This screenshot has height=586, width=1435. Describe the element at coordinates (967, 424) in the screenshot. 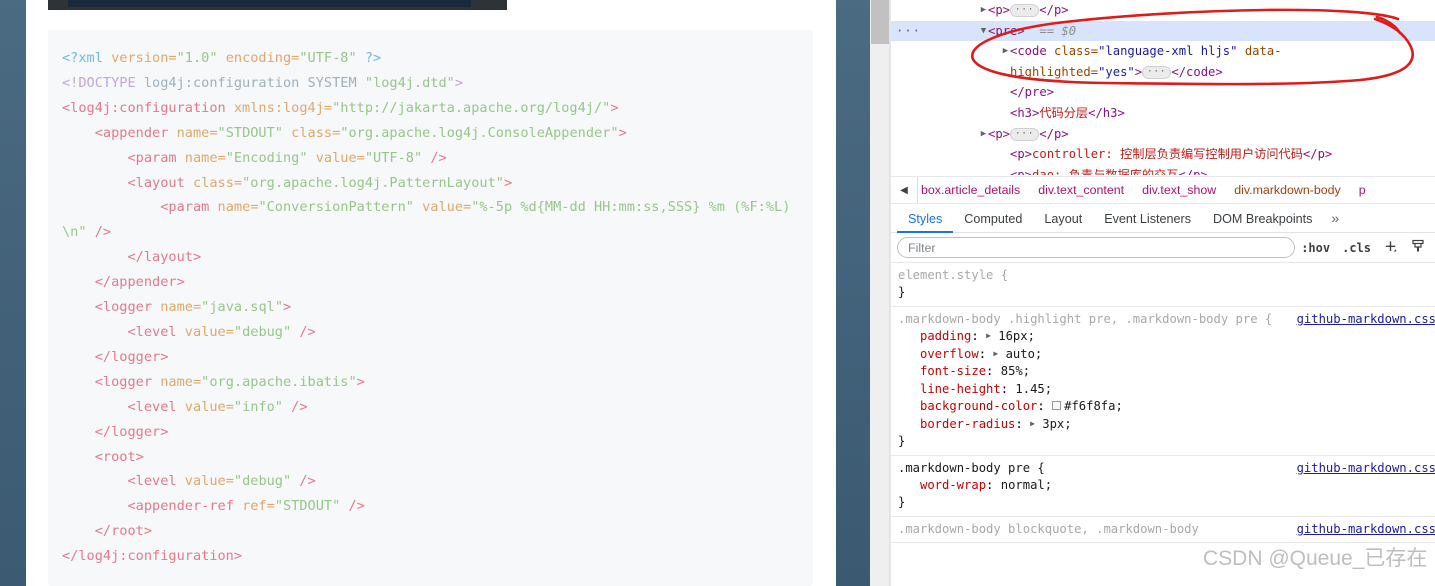

I see `declaration-property: border-radius` at that location.